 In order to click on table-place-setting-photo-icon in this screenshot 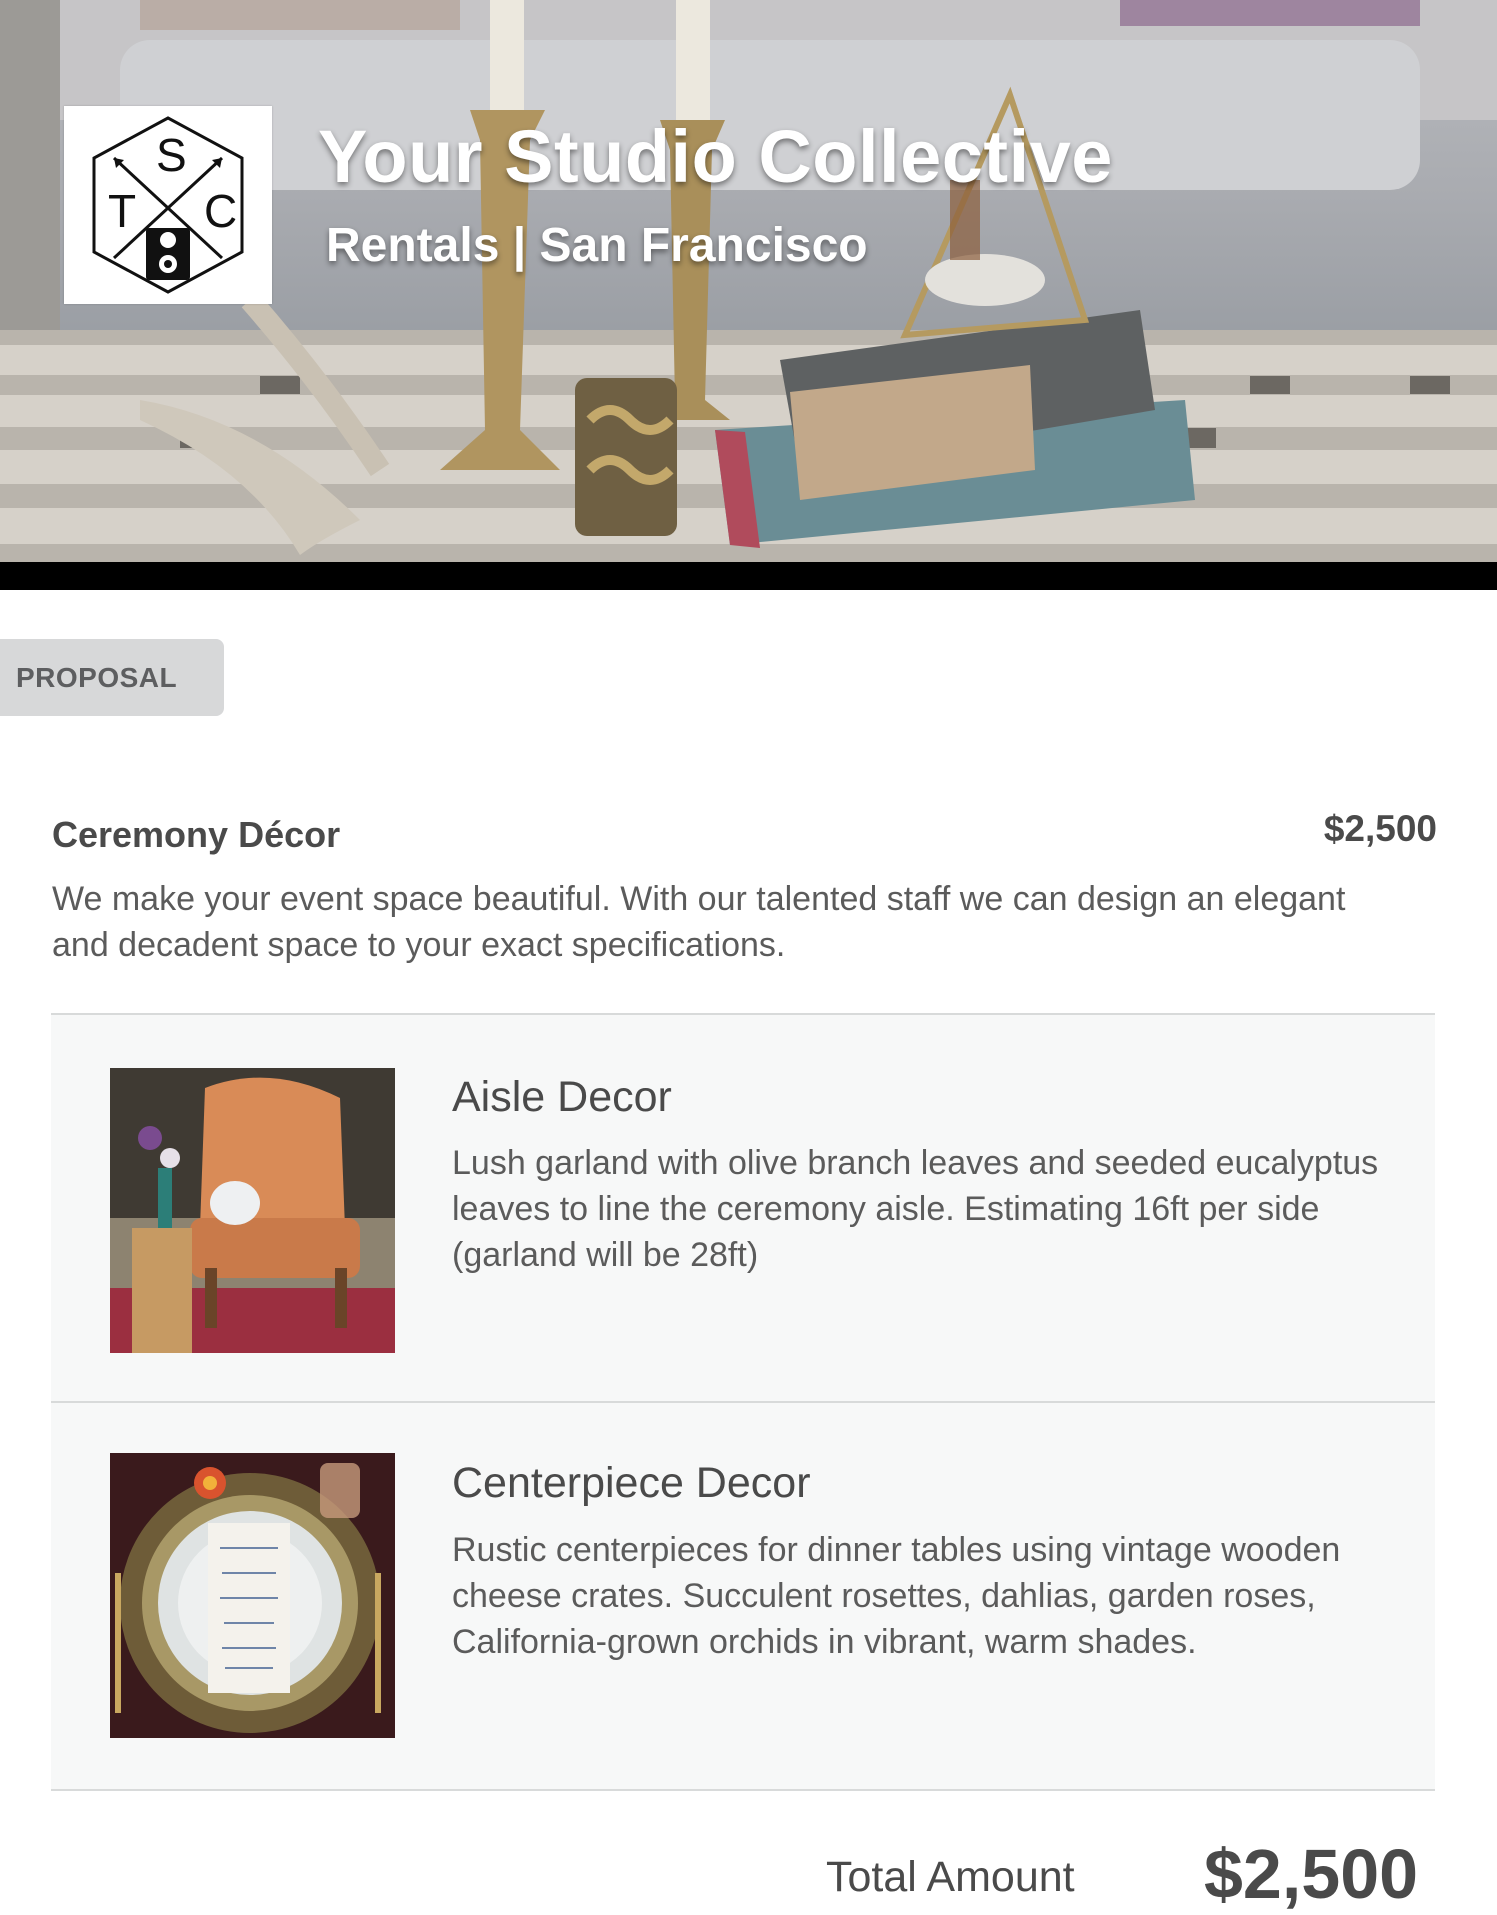, I will do `click(252, 1595)`.